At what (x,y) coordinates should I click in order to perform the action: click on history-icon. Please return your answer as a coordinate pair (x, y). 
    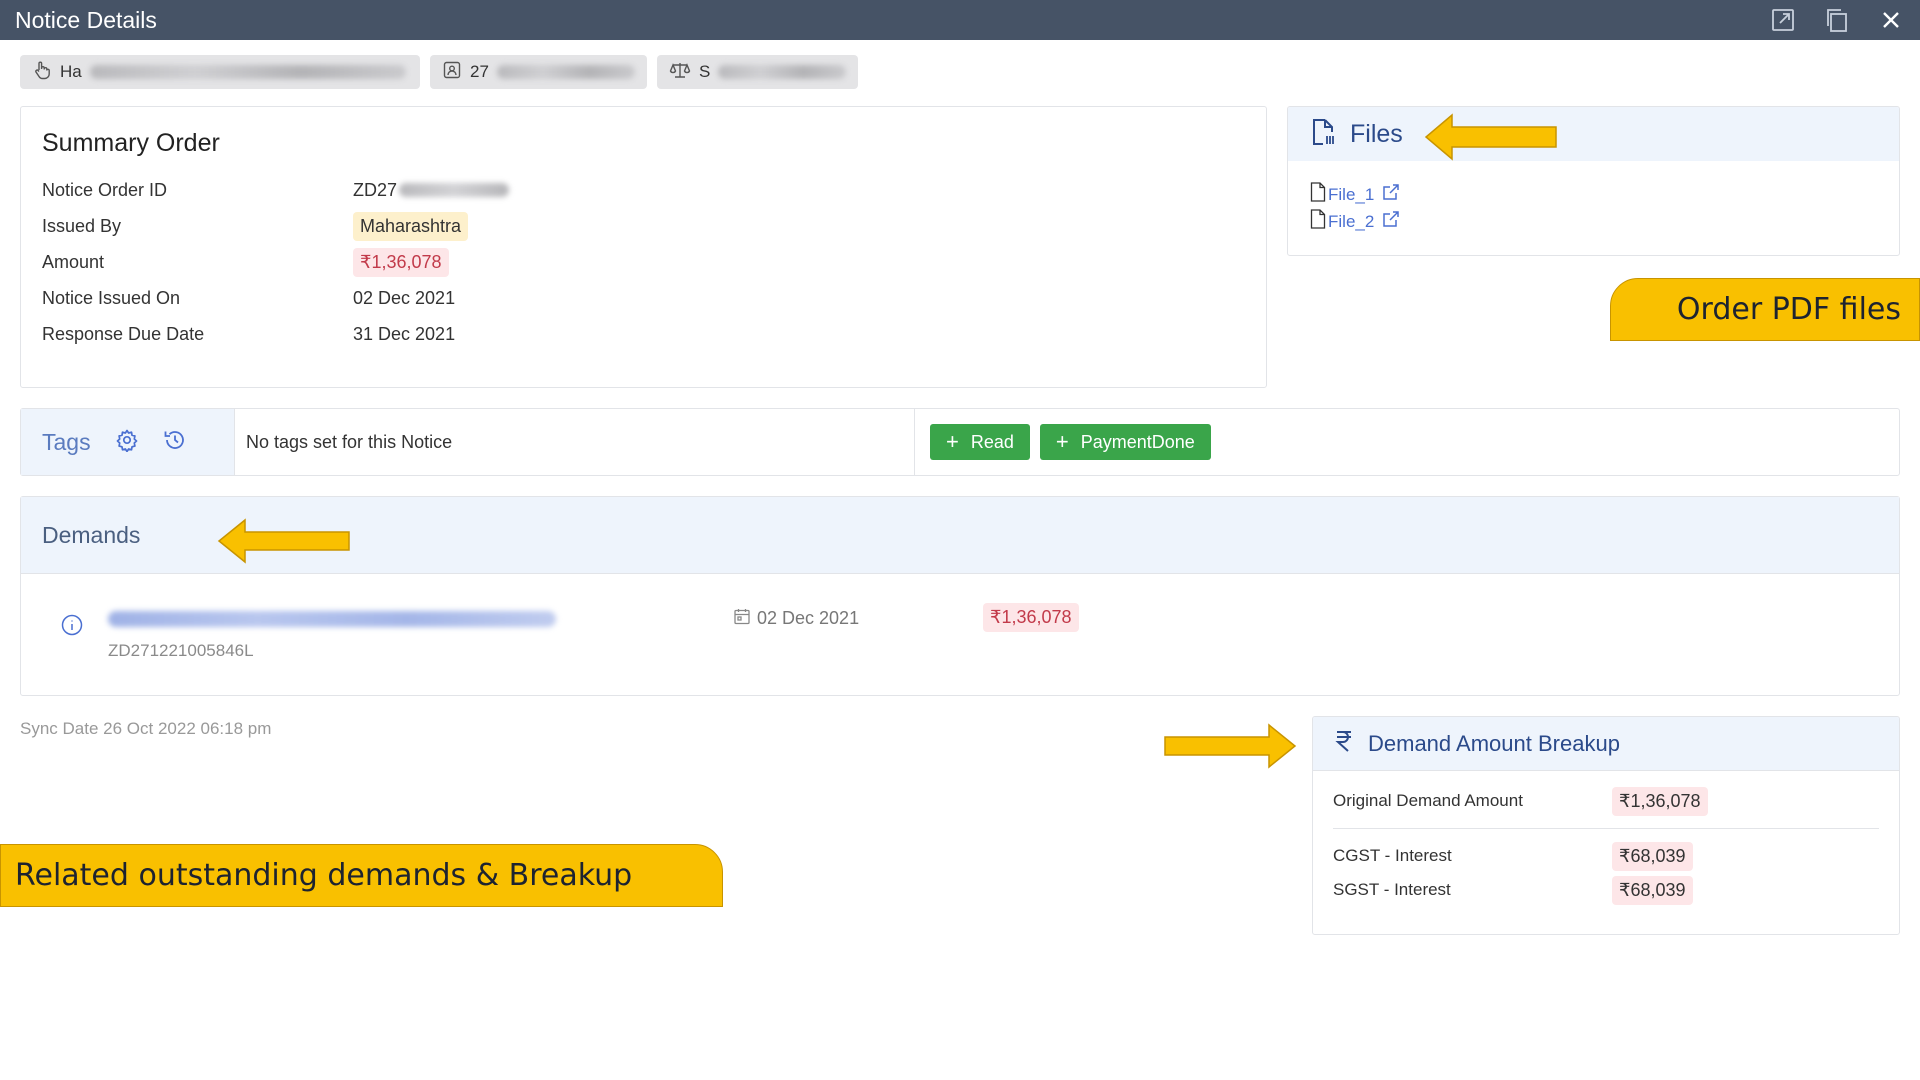
    Looking at the image, I should click on (175, 442).